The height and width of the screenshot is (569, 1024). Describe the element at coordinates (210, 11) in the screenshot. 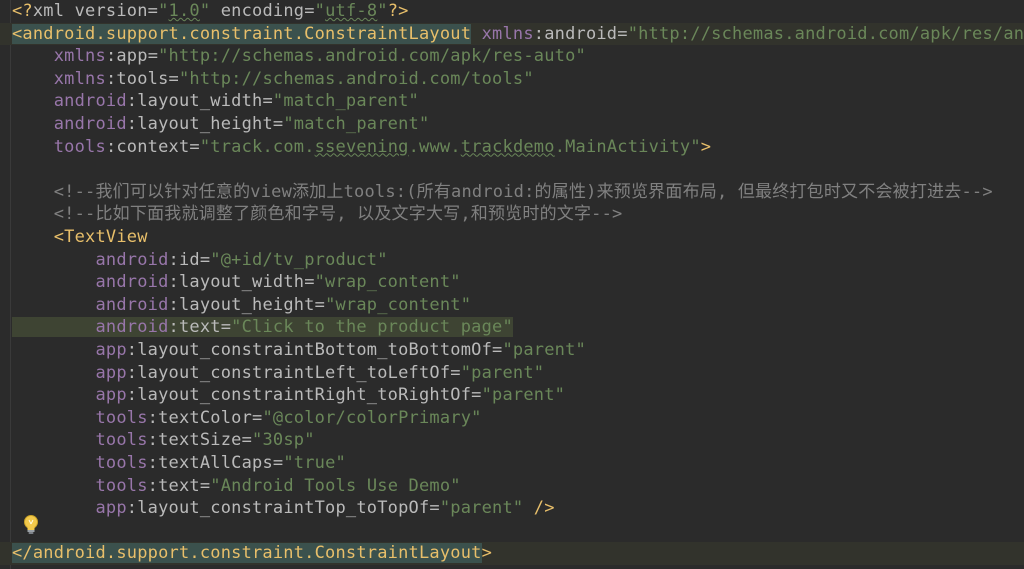

I see `code-line-text: <?xml version="1.0" encoding="utf-8"?>` at that location.